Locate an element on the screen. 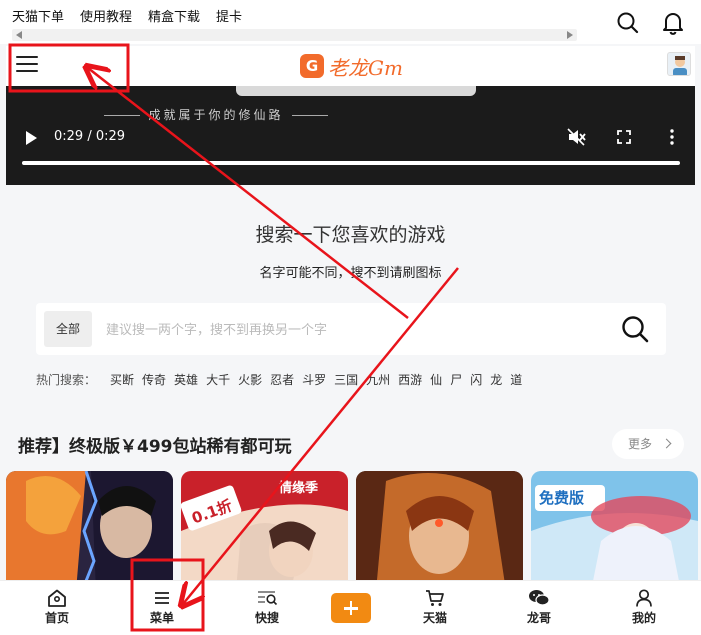 This screenshot has width=701, height=635. video-banner-text: 成就属于你的修仙路 is located at coordinates (216, 114).